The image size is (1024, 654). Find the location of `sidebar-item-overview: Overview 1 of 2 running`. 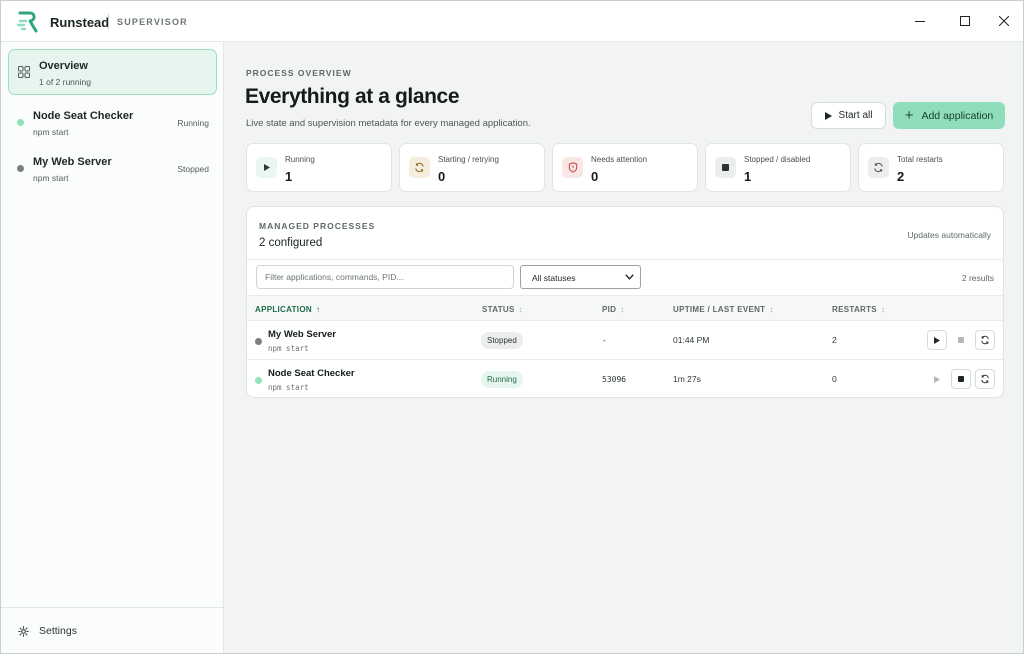

sidebar-item-overview: Overview 1 of 2 running is located at coordinates (112, 72).